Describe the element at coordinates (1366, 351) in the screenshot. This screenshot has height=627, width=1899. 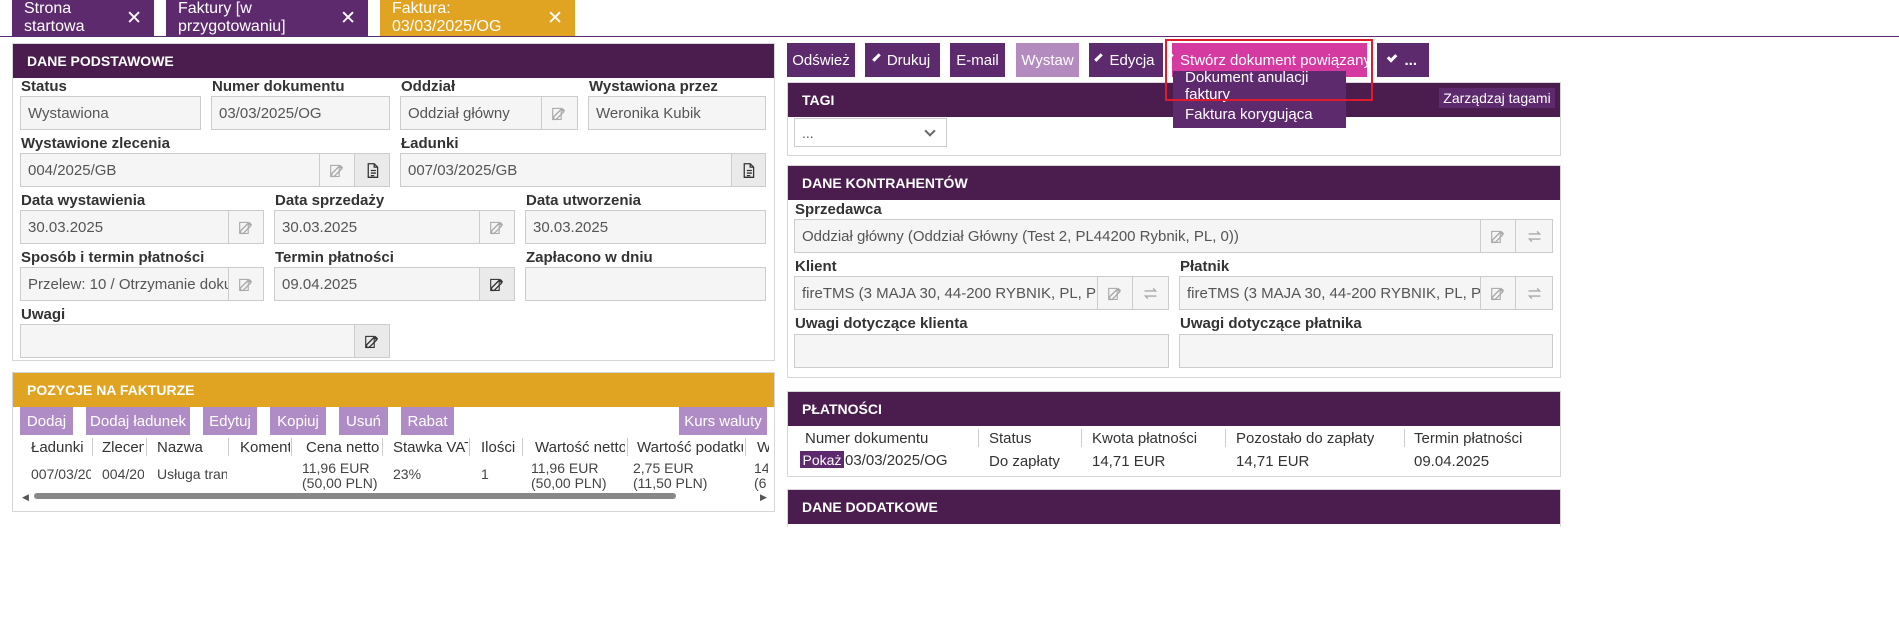
I see `payer-notes-field` at that location.